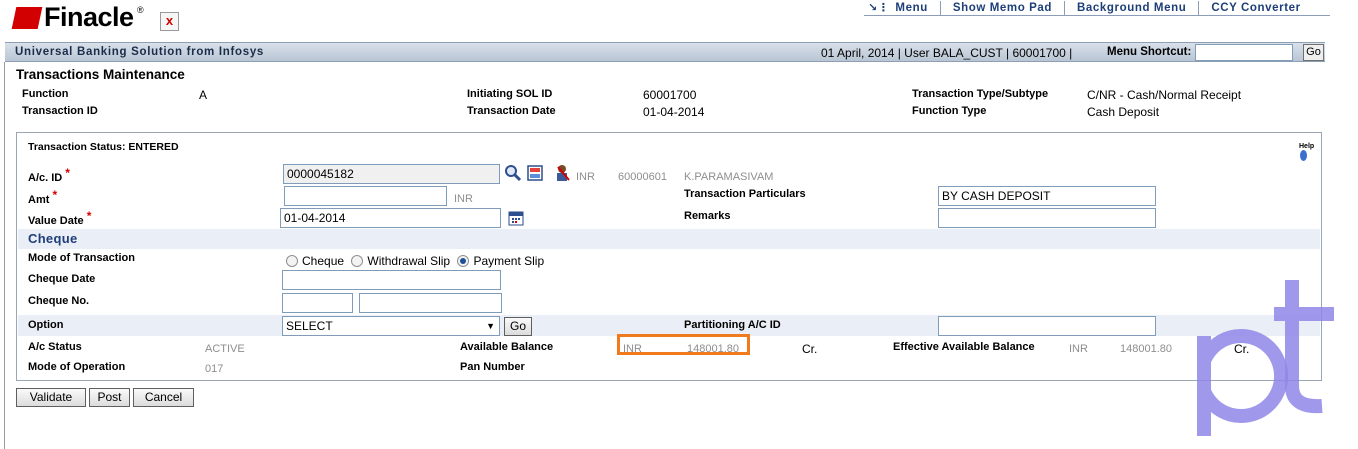 The width and height of the screenshot is (1358, 449). What do you see at coordinates (463, 199) in the screenshot?
I see `amount-currency: INR` at bounding box center [463, 199].